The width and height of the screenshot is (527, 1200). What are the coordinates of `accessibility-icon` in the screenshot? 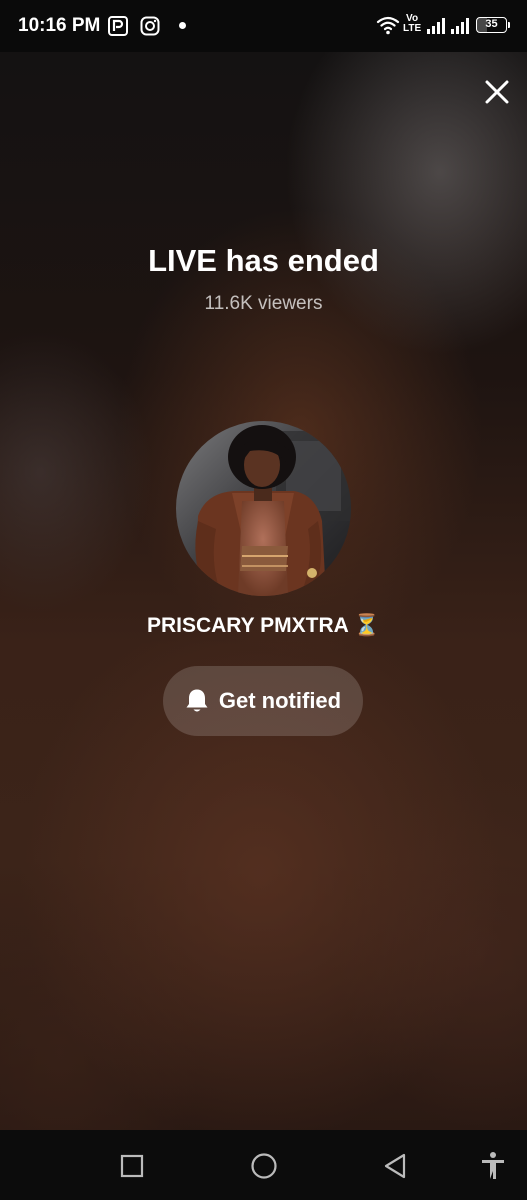 It's located at (493, 1165).